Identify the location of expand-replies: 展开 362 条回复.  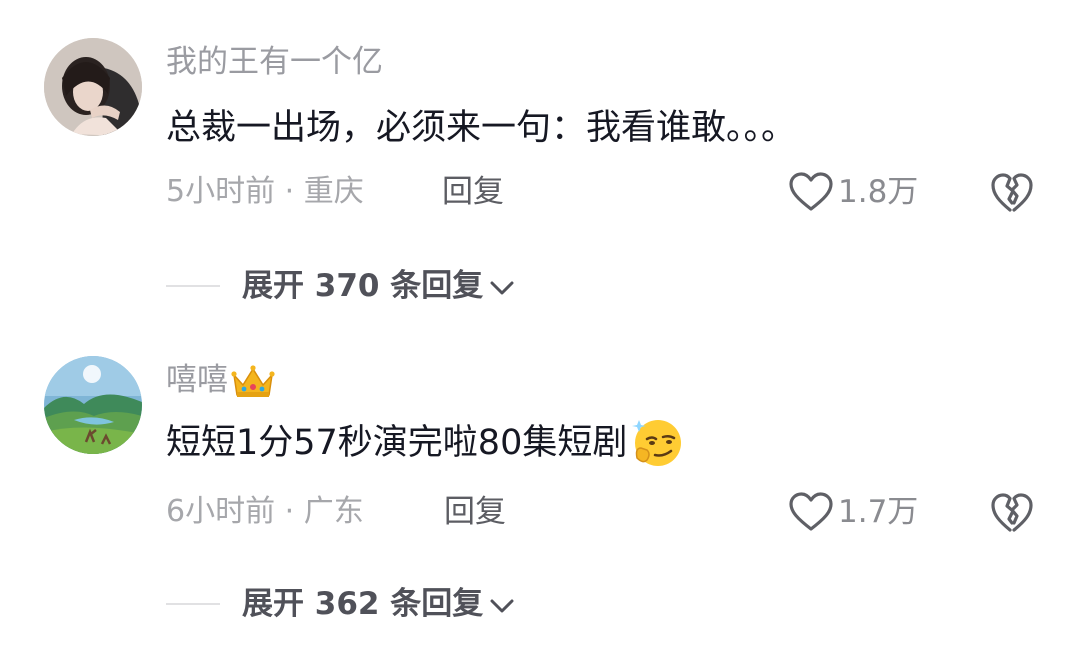
(340, 604).